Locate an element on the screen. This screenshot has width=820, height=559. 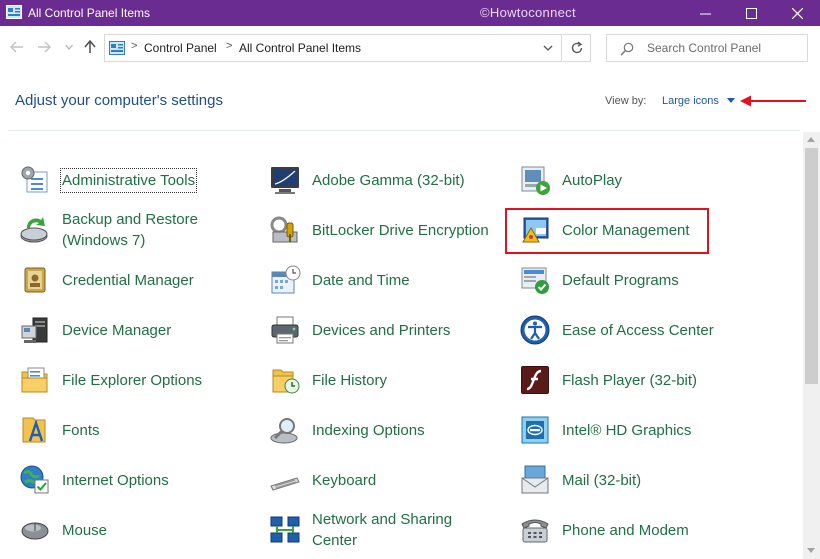
autoplay-icon is located at coordinates (535, 180).